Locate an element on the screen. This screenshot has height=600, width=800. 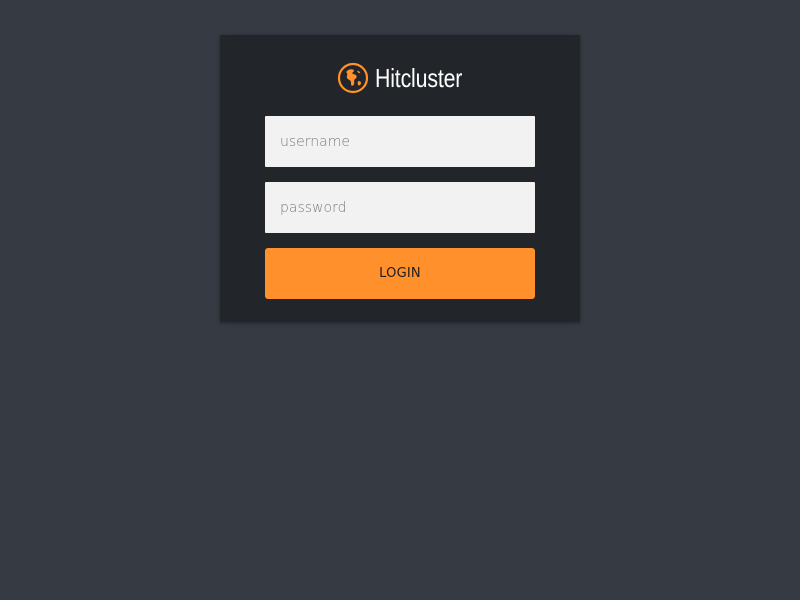
brand-name: Hitcluster is located at coordinates (418, 78).